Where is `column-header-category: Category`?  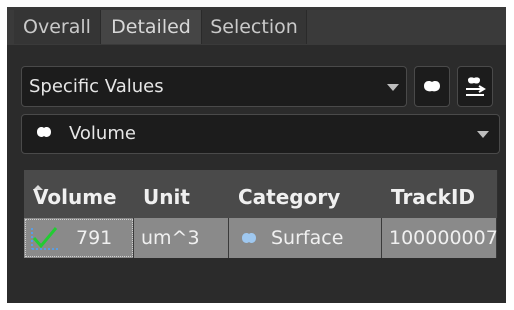 column-header-category: Category is located at coordinates (306, 194).